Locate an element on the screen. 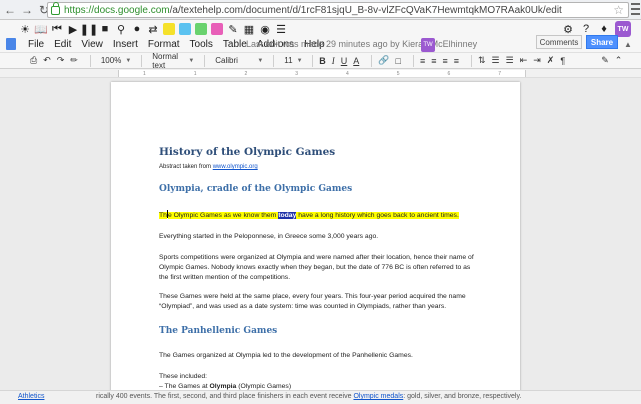 This screenshot has width=641, height=404. comments-button: Comments is located at coordinates (559, 42).